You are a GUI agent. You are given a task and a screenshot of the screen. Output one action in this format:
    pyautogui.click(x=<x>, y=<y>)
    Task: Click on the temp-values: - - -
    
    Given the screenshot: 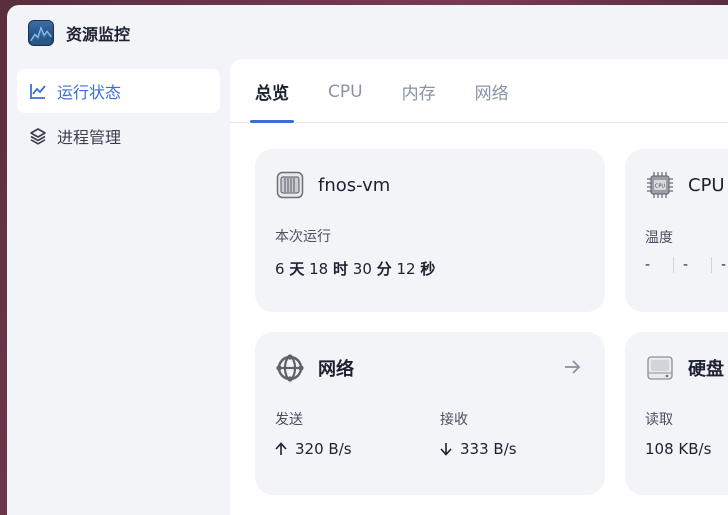 What is the action you would take?
    pyautogui.click(x=686, y=265)
    